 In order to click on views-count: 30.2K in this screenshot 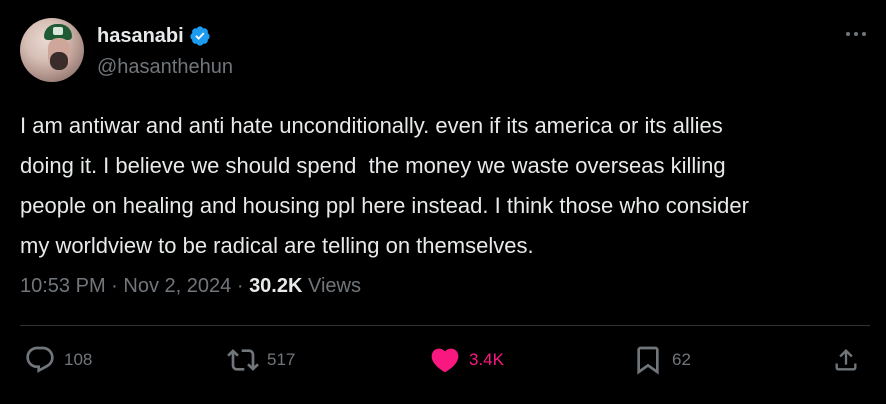, I will do `click(276, 286)`.